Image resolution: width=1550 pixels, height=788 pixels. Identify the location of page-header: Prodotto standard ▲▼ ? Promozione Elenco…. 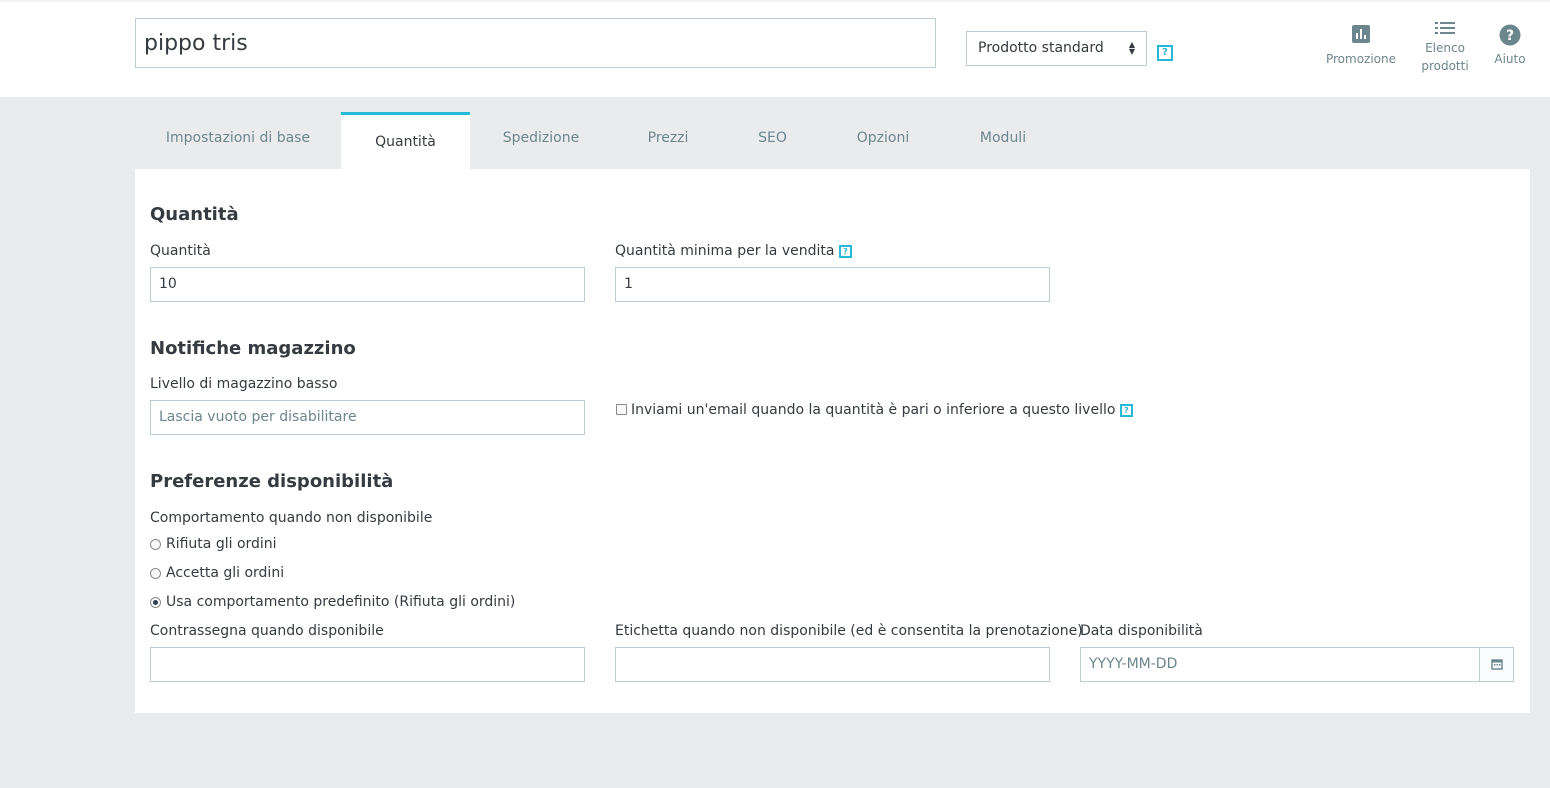
(775, 48).